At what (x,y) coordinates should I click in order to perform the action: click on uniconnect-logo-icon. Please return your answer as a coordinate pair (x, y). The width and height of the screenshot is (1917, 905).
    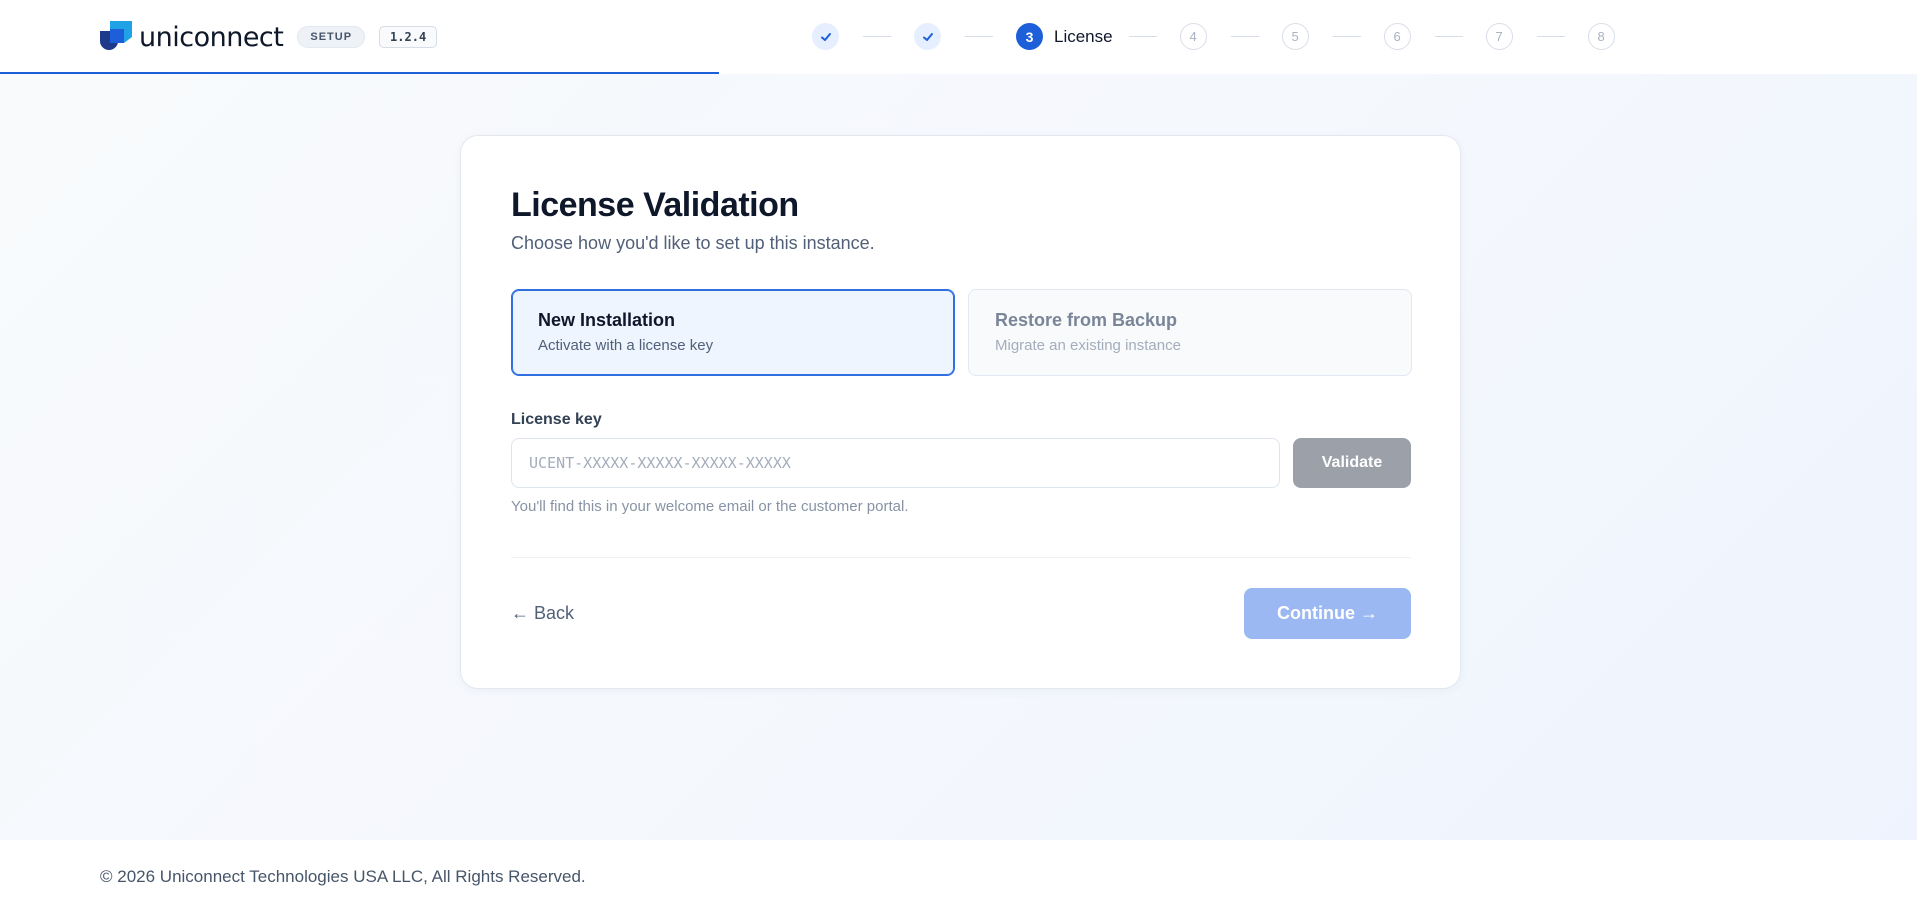
    Looking at the image, I should click on (116, 35).